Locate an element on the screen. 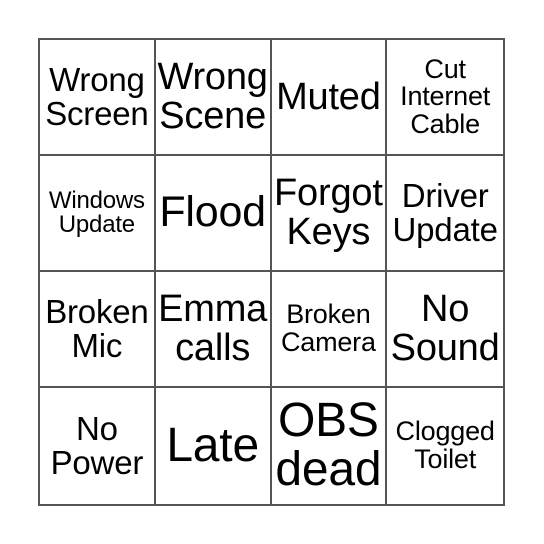 This screenshot has height=544, width=544. bingo-cell-r3c4: No Sound is located at coordinates (445, 330).